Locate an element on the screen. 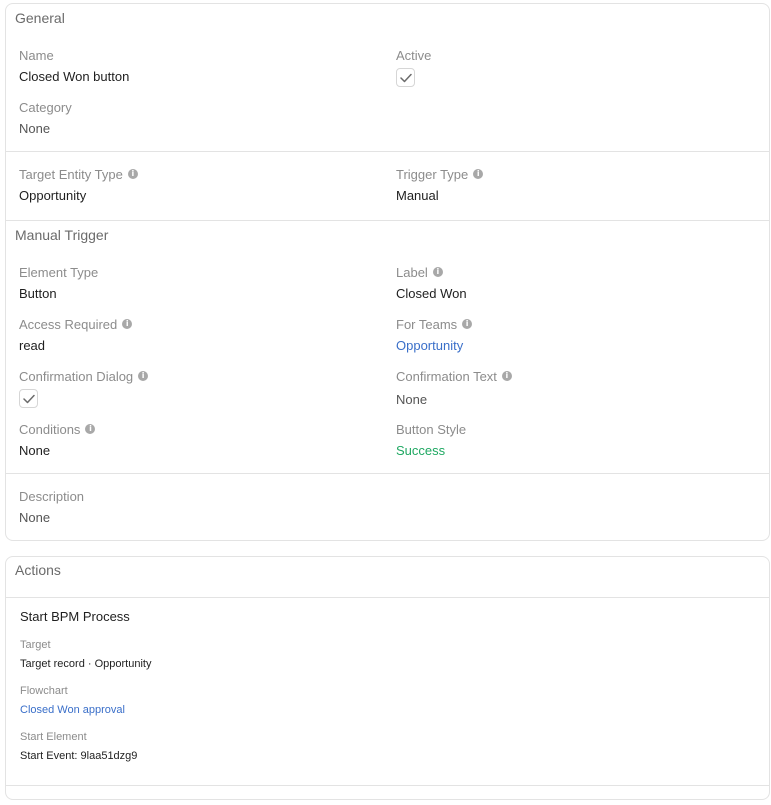 The height and width of the screenshot is (805, 771). actions-heading: Actions is located at coordinates (38, 570).